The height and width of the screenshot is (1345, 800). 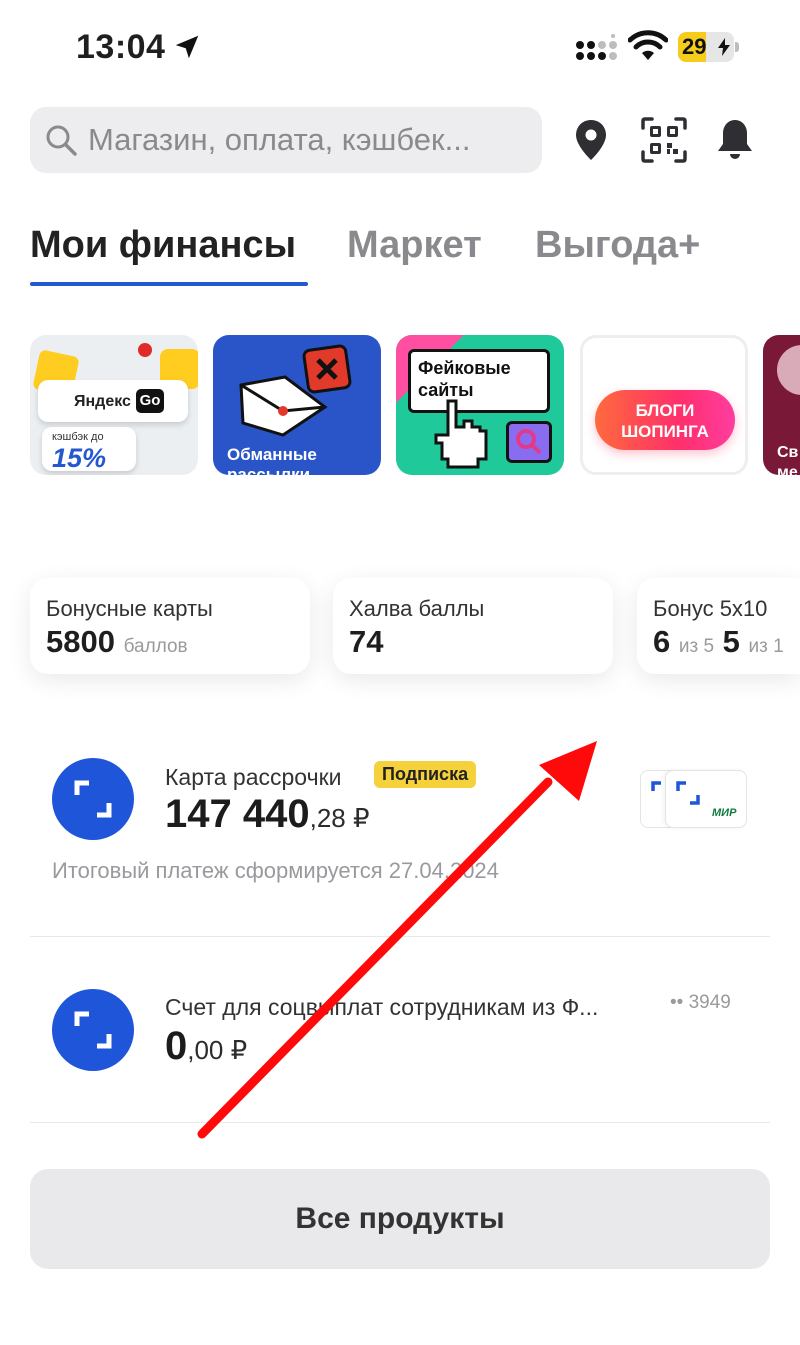 What do you see at coordinates (591, 140) in the screenshot?
I see `location-pin-icon` at bounding box center [591, 140].